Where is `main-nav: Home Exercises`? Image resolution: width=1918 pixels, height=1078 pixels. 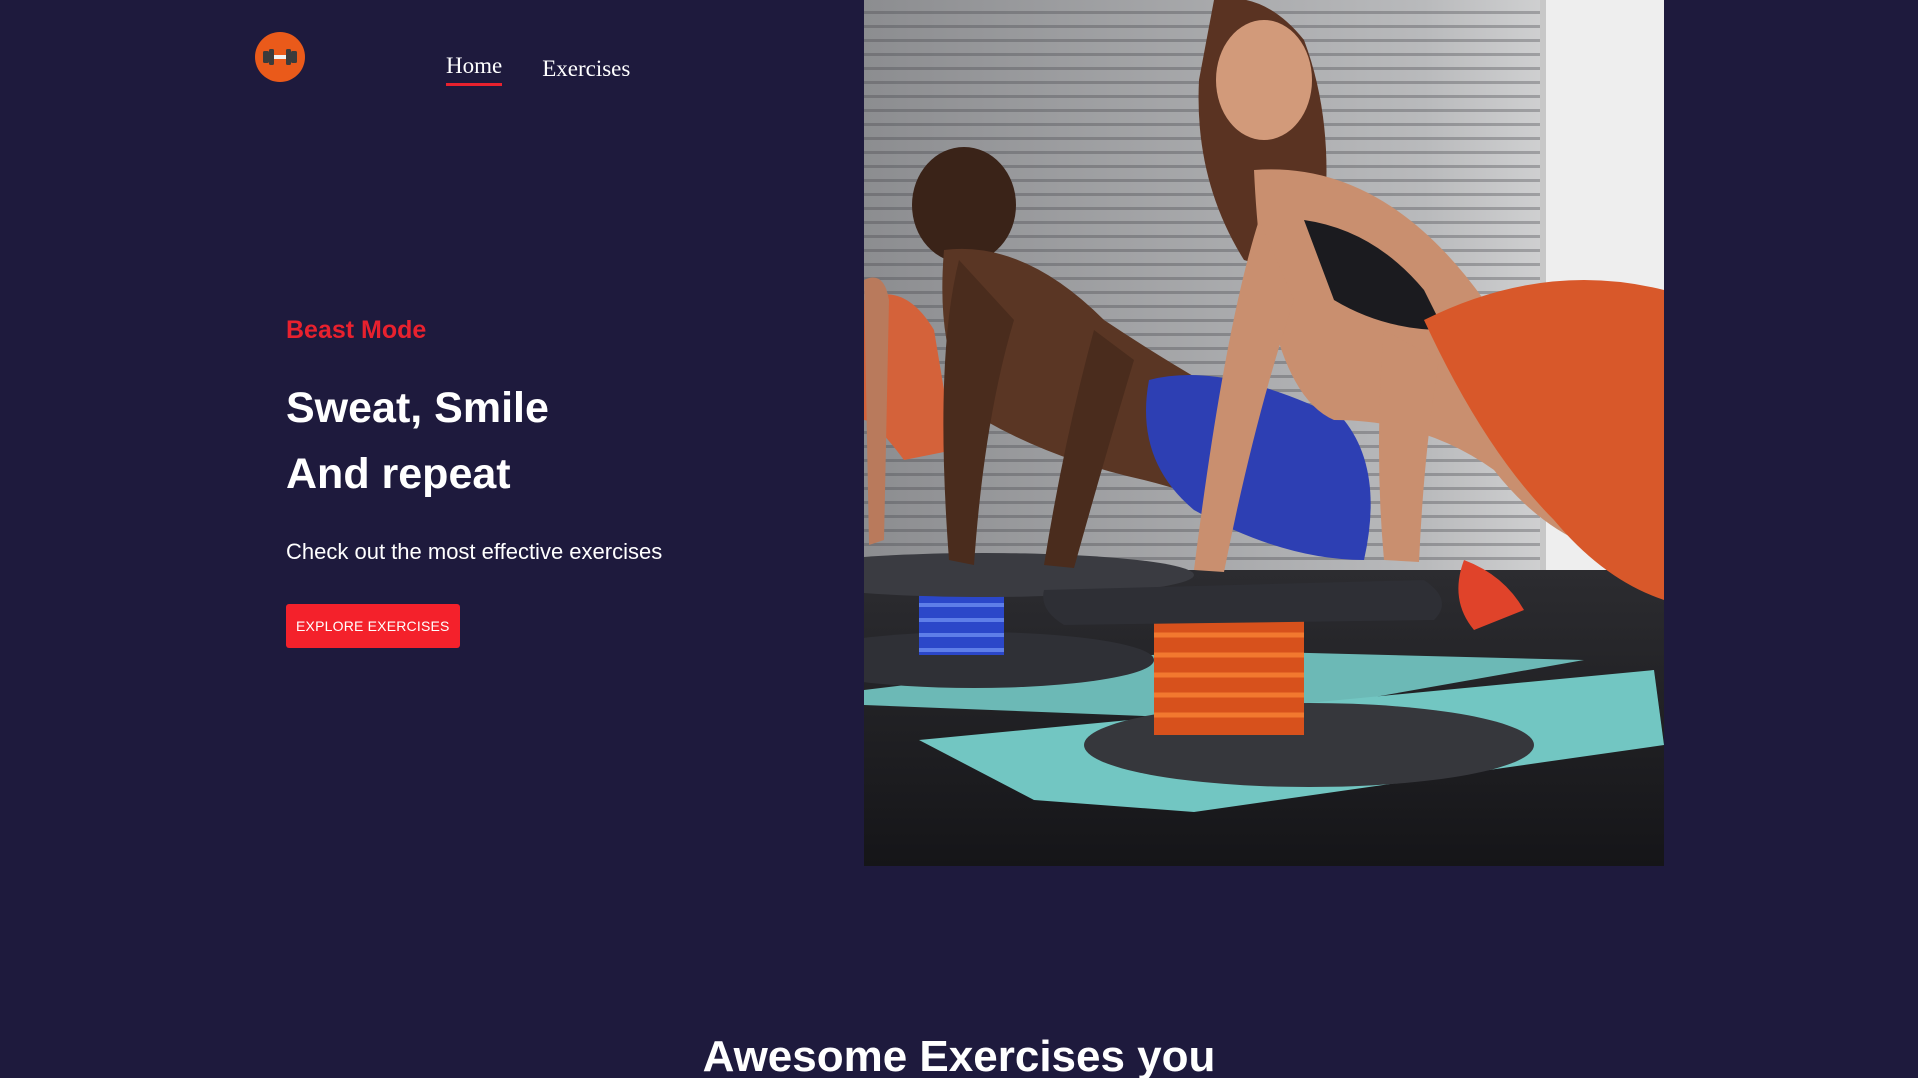
main-nav: Home Exercises is located at coordinates (538, 69).